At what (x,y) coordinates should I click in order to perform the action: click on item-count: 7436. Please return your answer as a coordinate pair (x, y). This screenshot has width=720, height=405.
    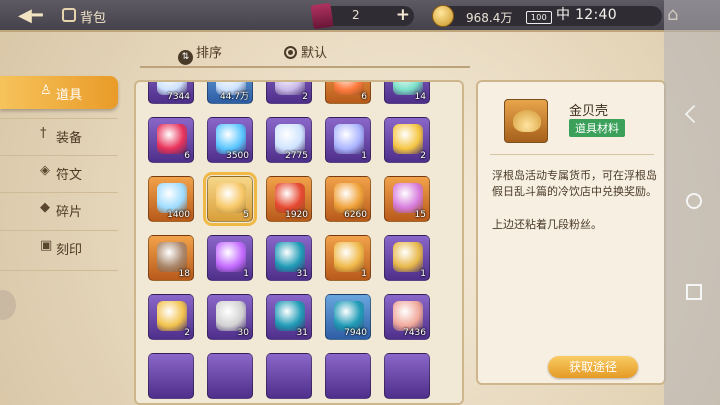
    Looking at the image, I should click on (414, 333).